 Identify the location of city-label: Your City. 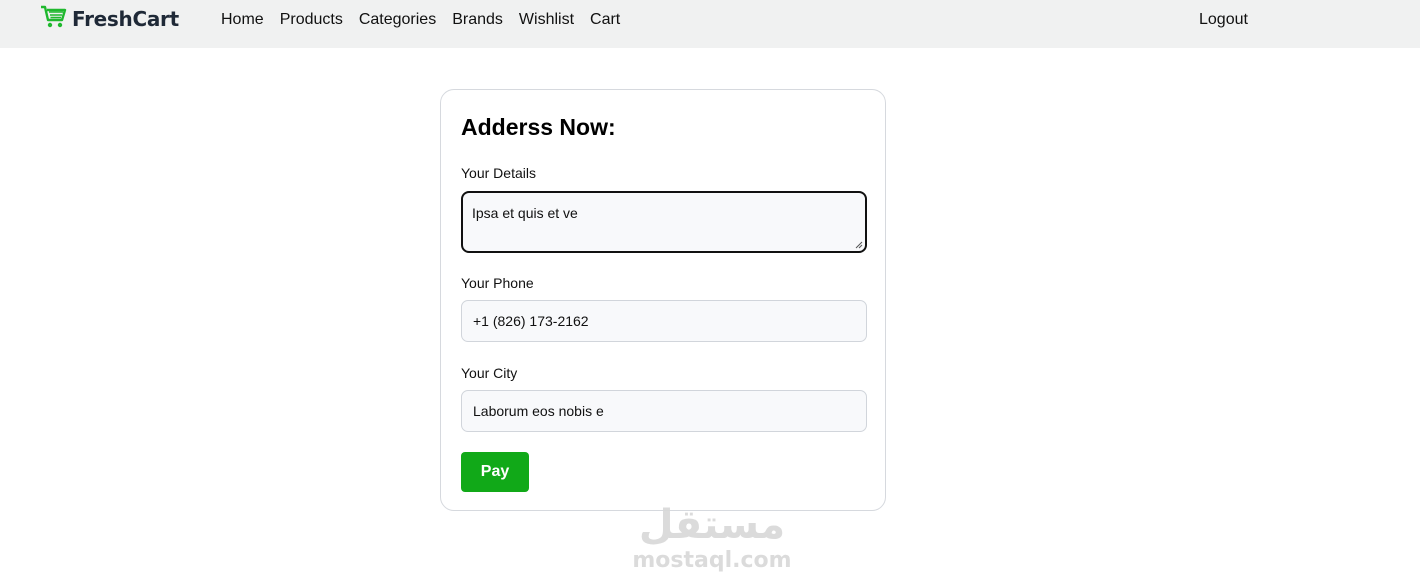
(489, 373).